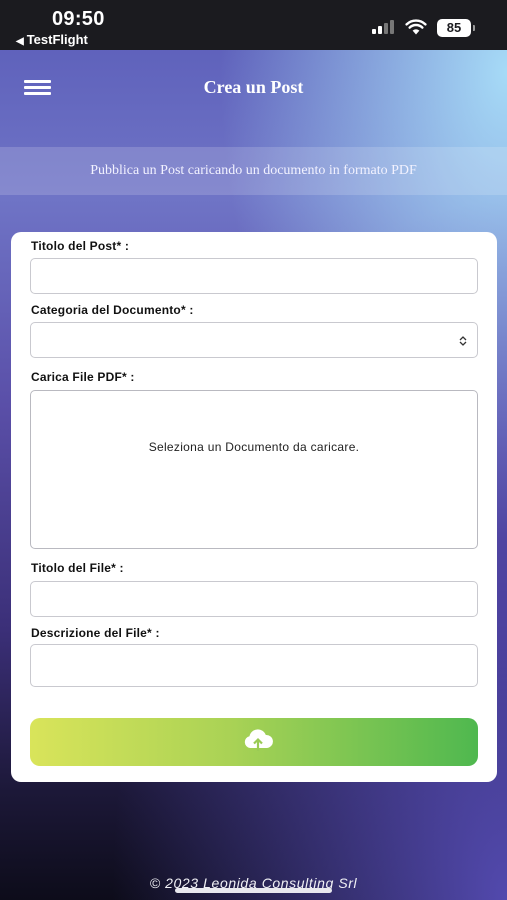 The image size is (507, 900). I want to click on select-chevron-icon, so click(463, 341).